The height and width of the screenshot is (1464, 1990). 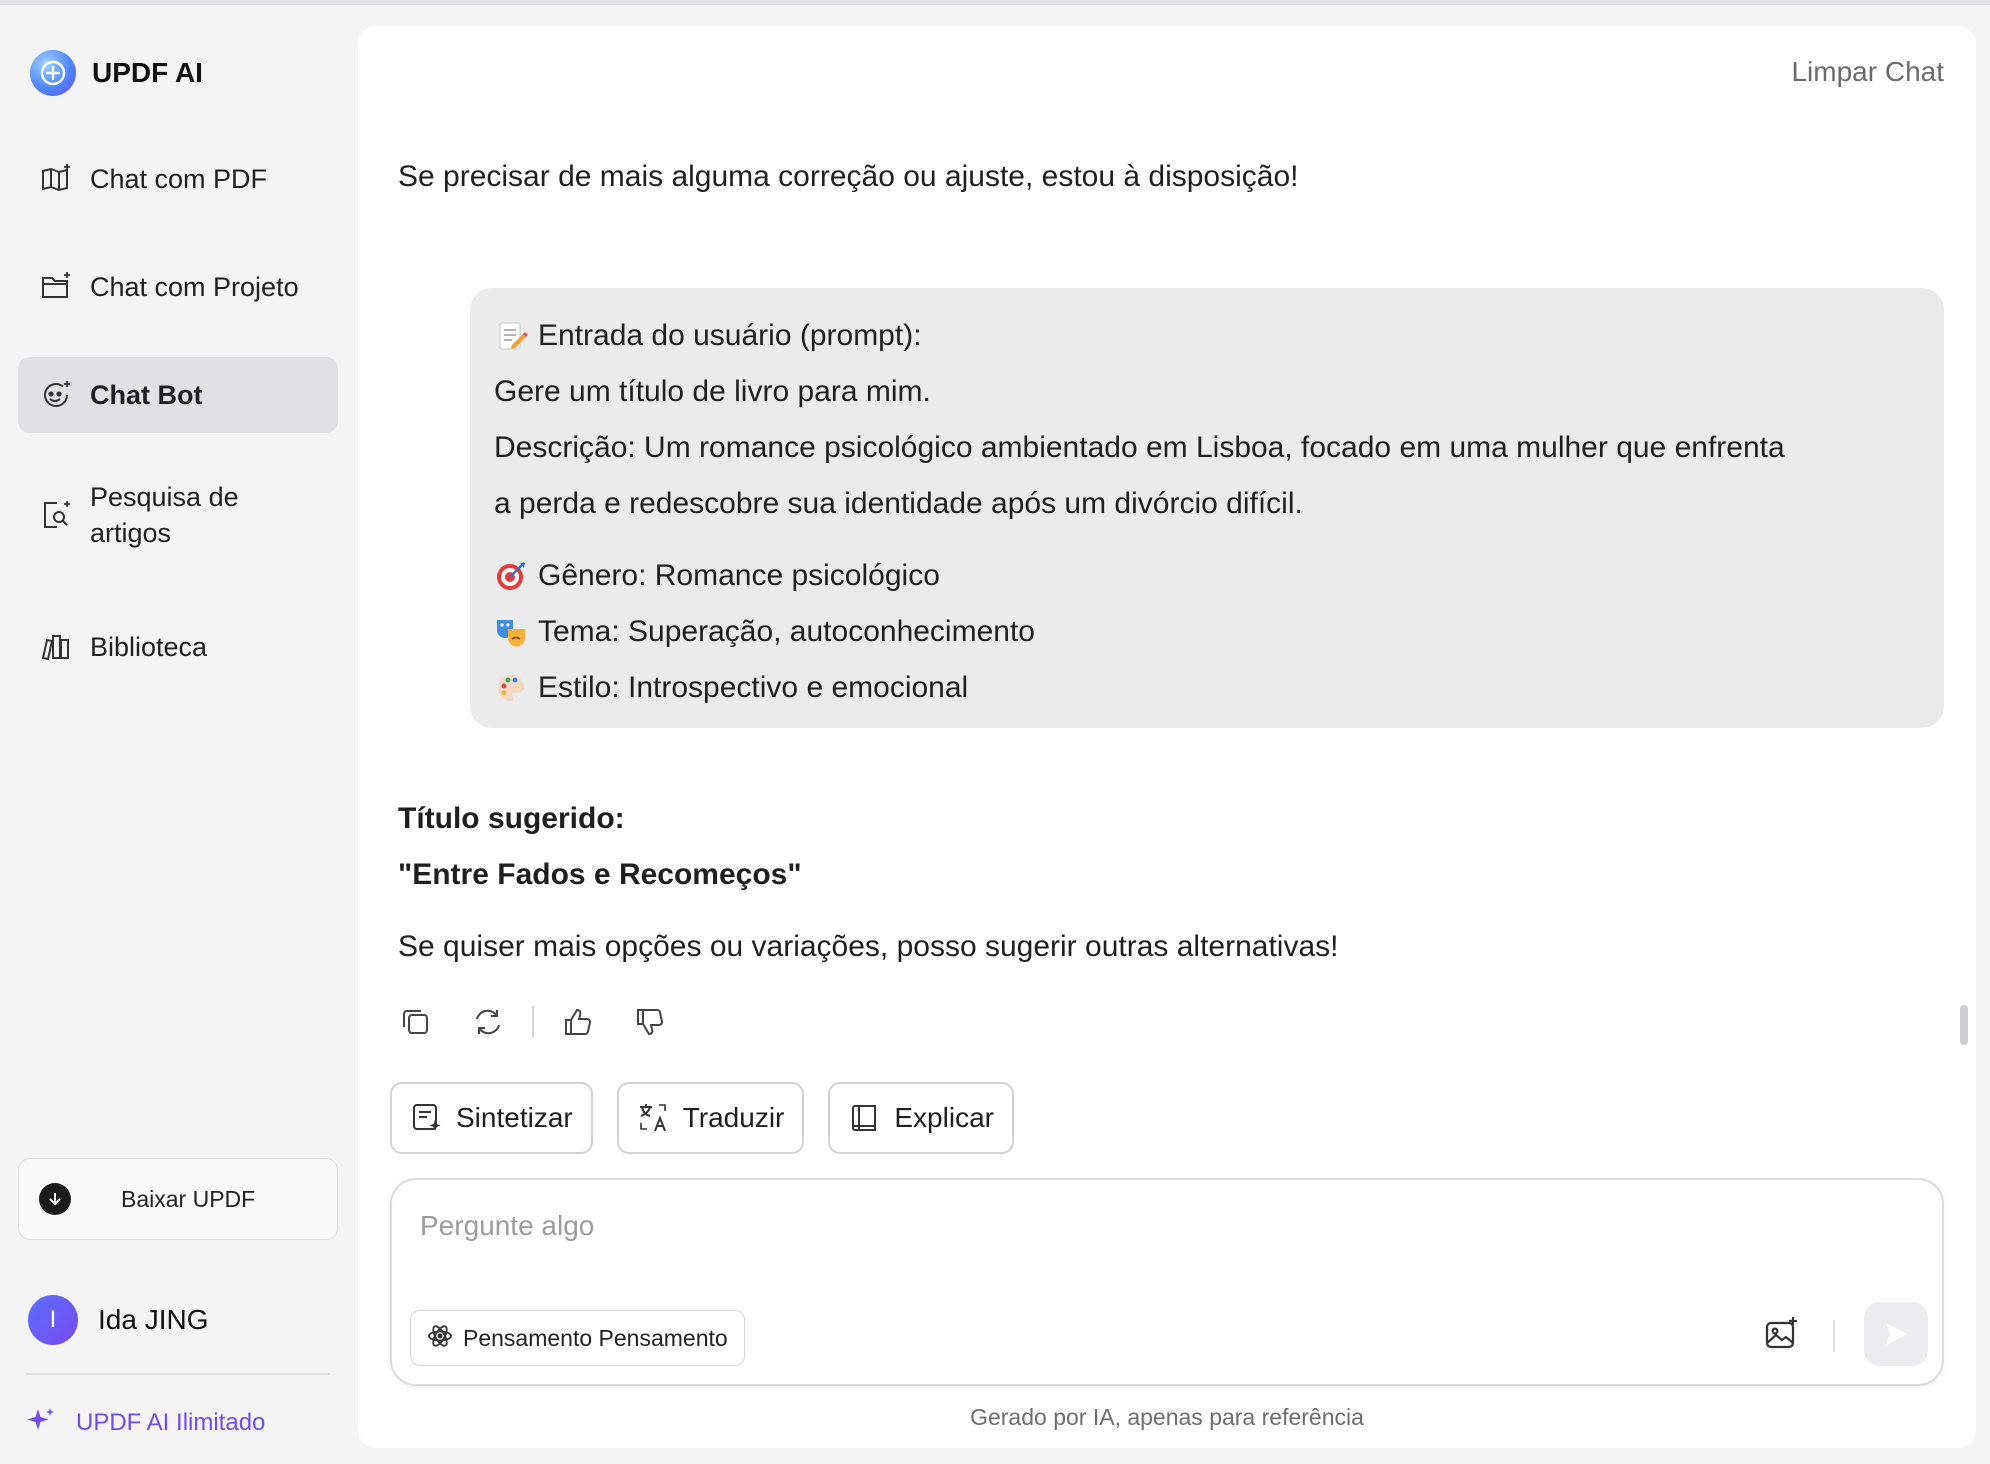 What do you see at coordinates (1167, 1417) in the screenshot?
I see `ai-disclaimer: Gerado por IA, apenas para referência` at bounding box center [1167, 1417].